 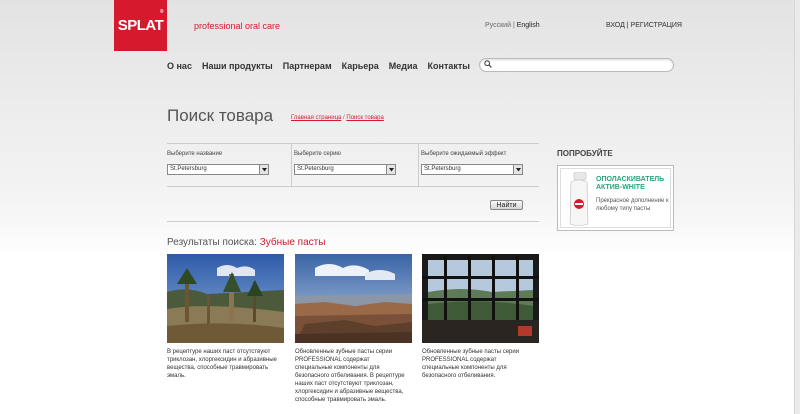 I want to click on nav-item-products: Наши продукты, so click(x=237, y=66).